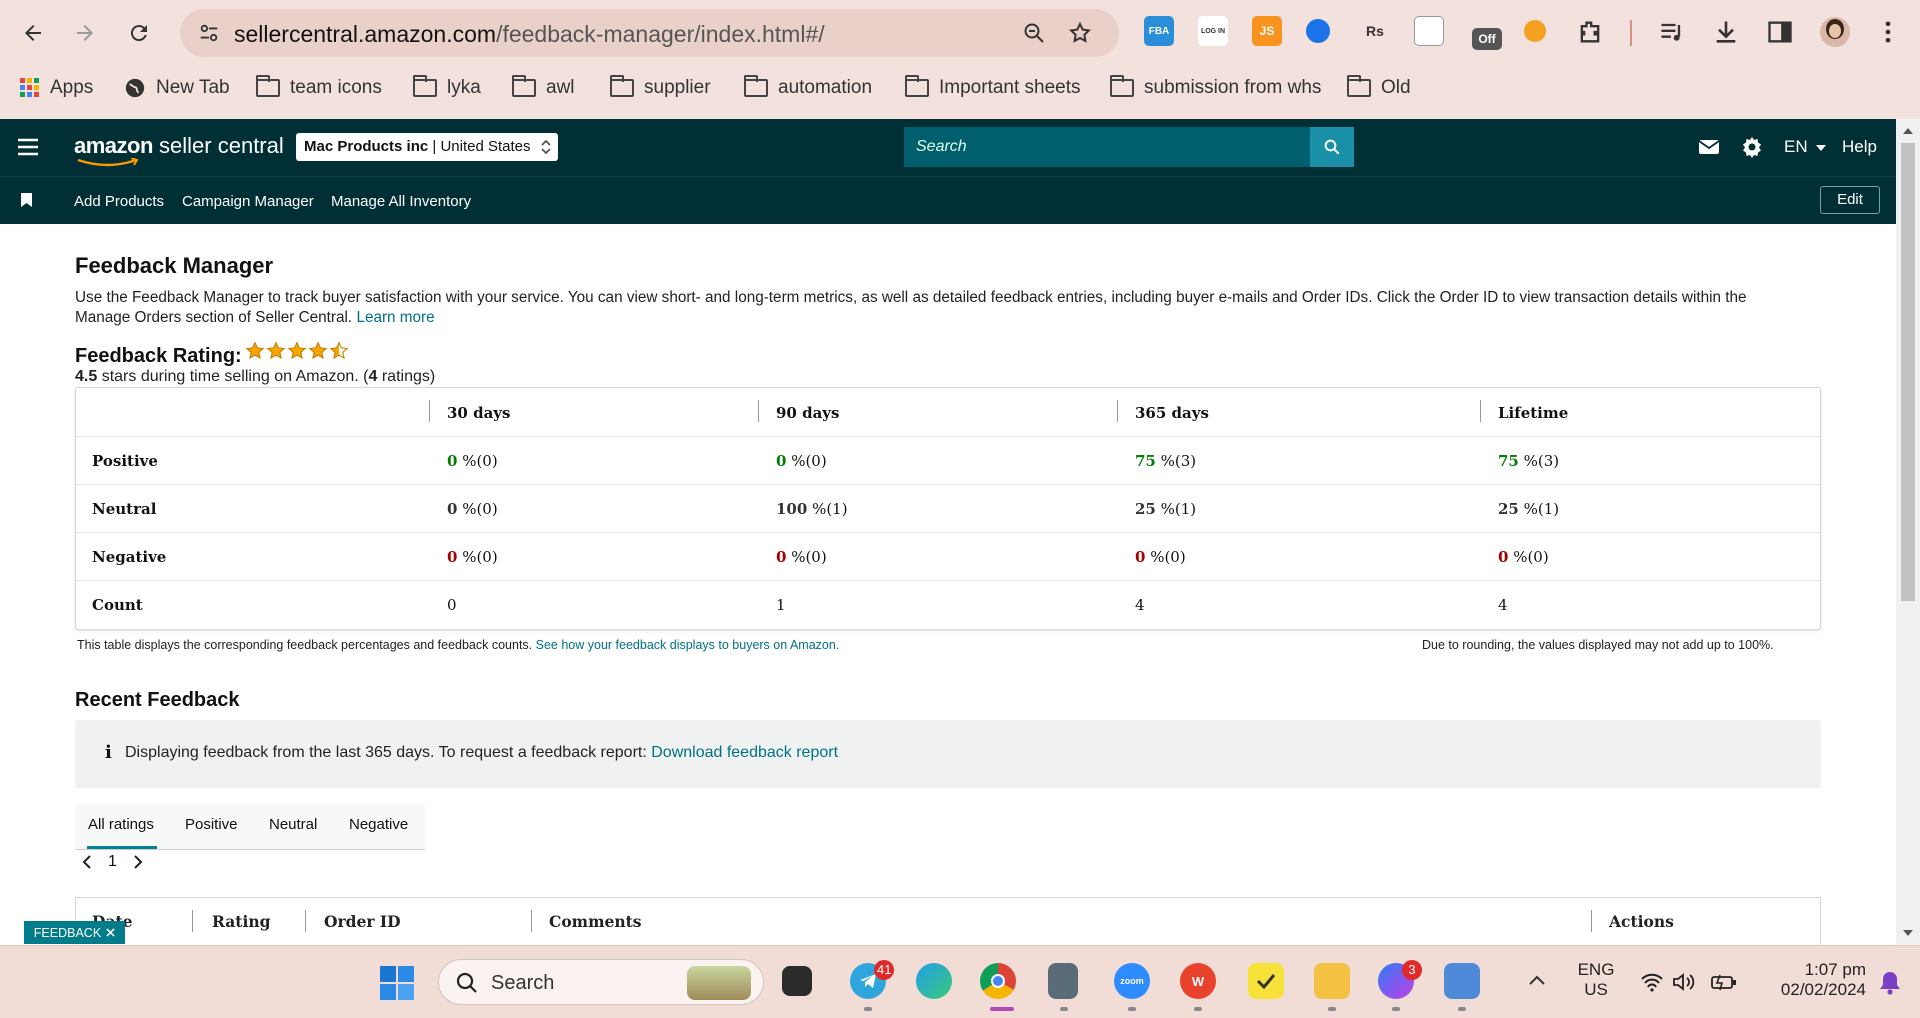 The width and height of the screenshot is (1920, 1018). Describe the element at coordinates (319, 87) in the screenshot. I see `bookmark-team-icons: team icons` at that location.